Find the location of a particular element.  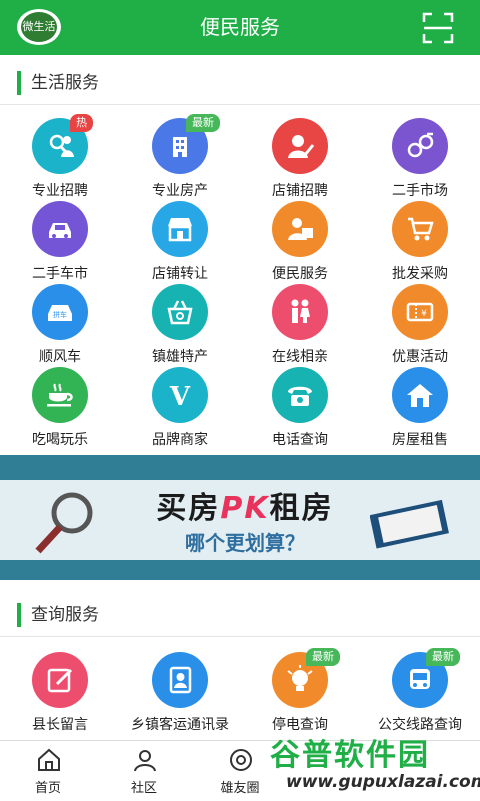

service-item: 电话查询 is located at coordinates (300, 408).